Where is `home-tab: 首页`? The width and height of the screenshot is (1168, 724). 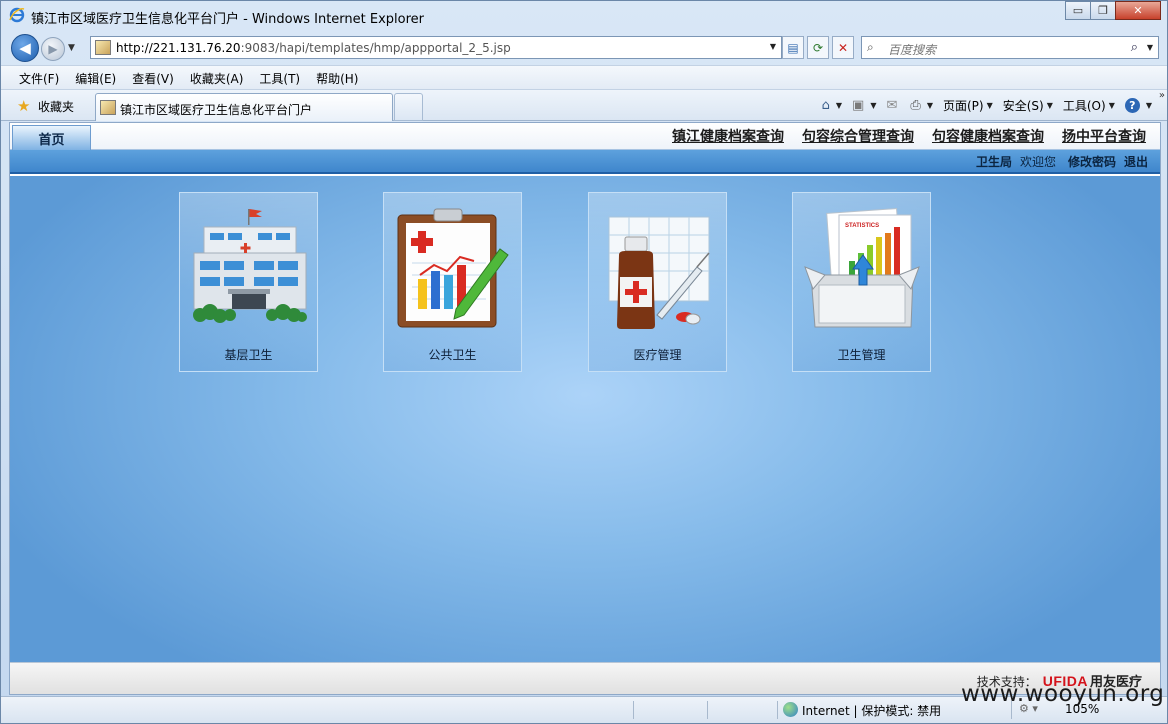
home-tab: 首页 is located at coordinates (51, 137).